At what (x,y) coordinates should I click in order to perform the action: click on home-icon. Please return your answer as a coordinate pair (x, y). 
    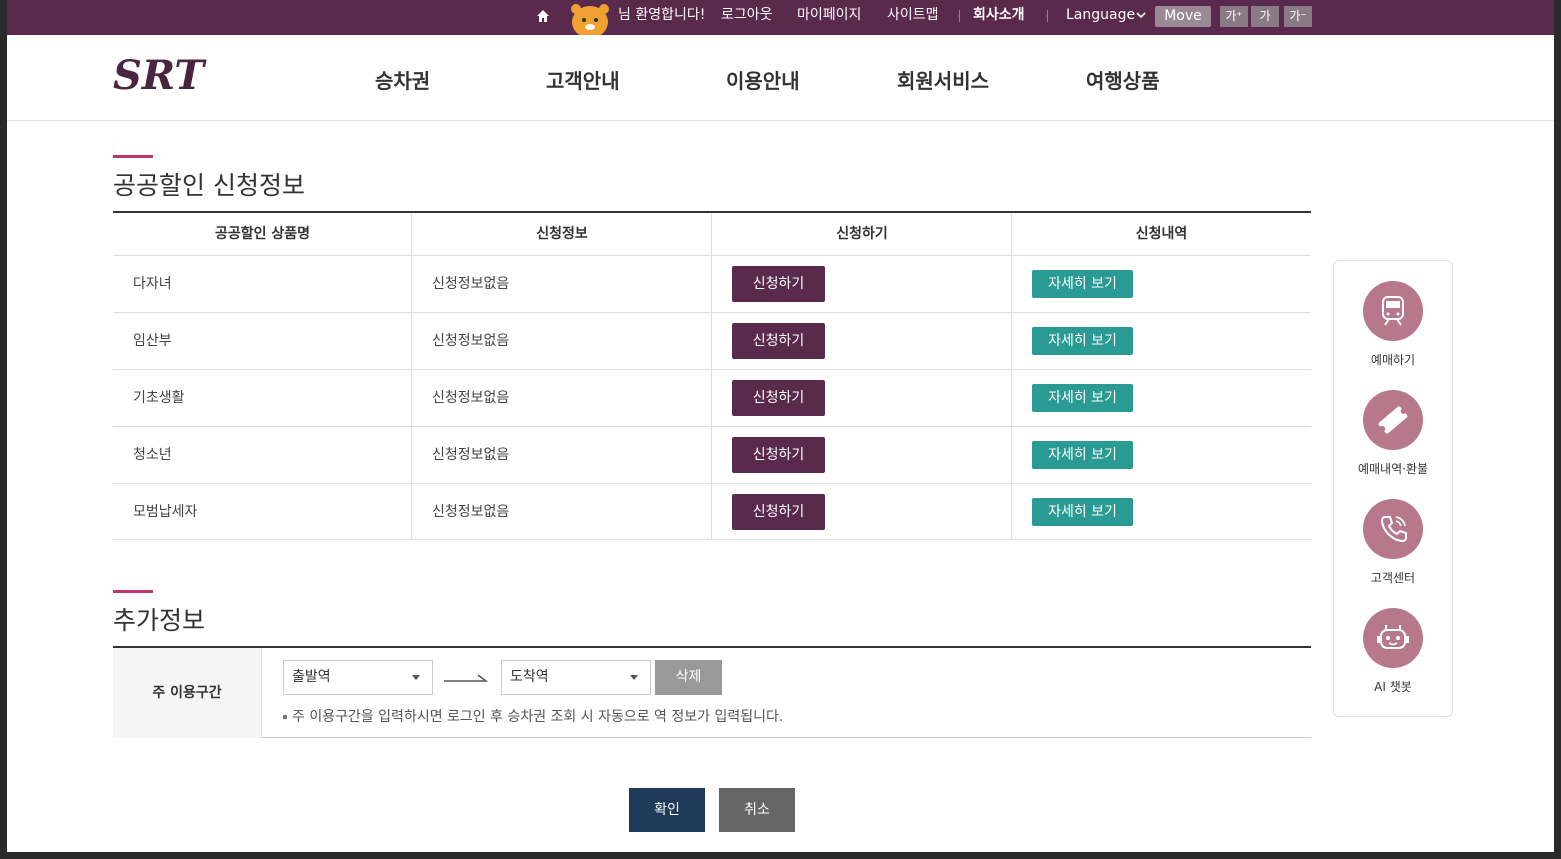
    Looking at the image, I should click on (543, 16).